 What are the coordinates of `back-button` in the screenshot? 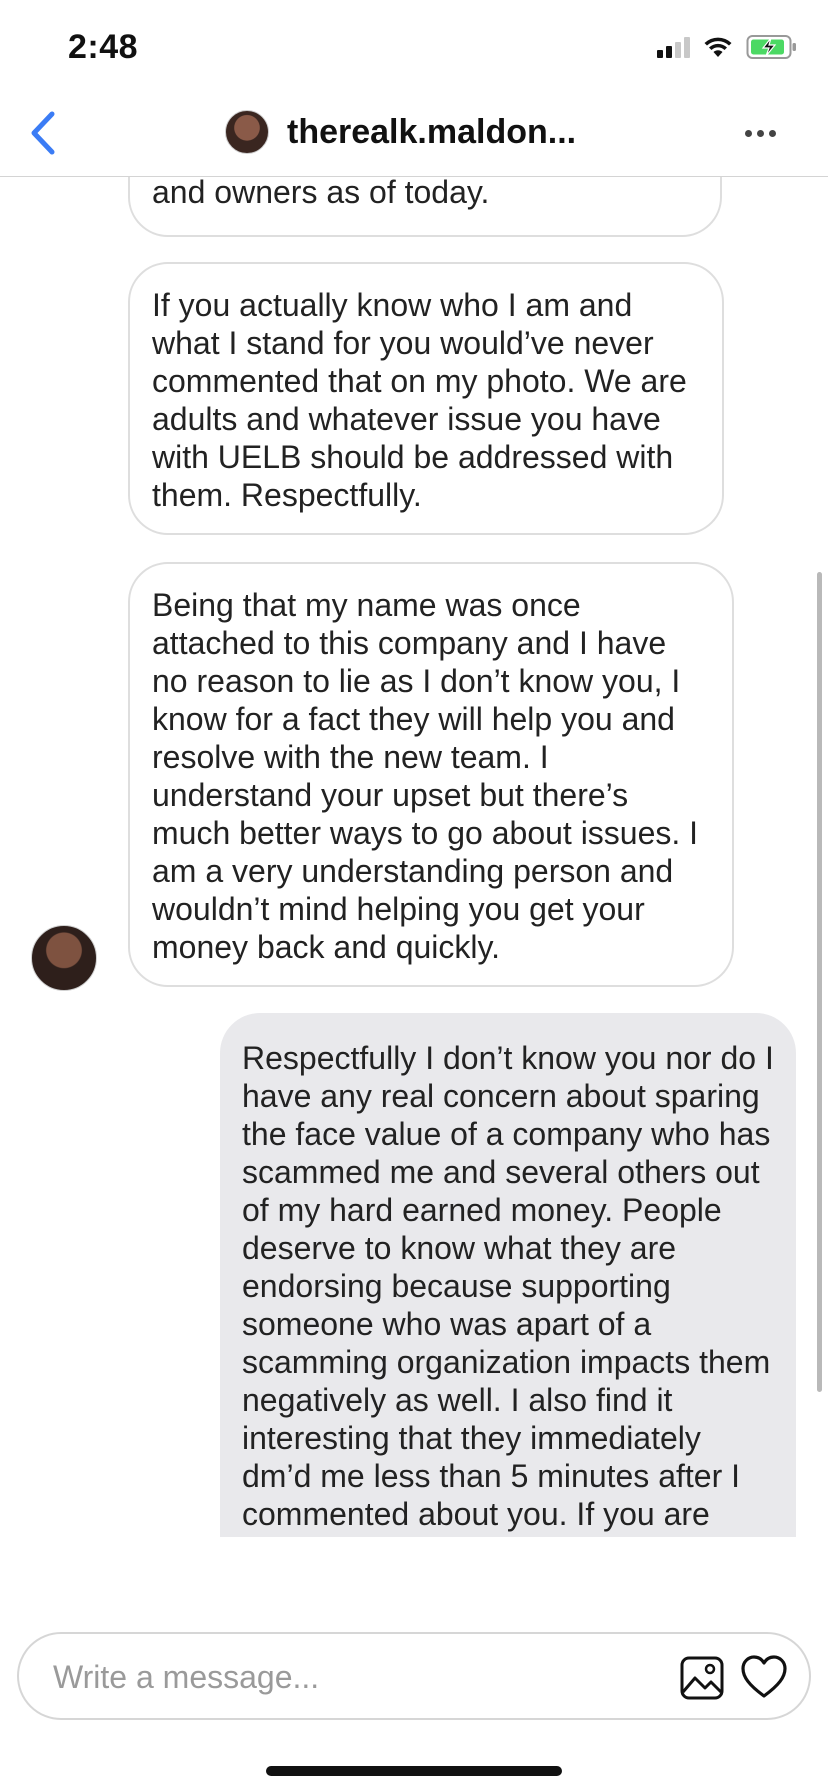 It's located at (42, 133).